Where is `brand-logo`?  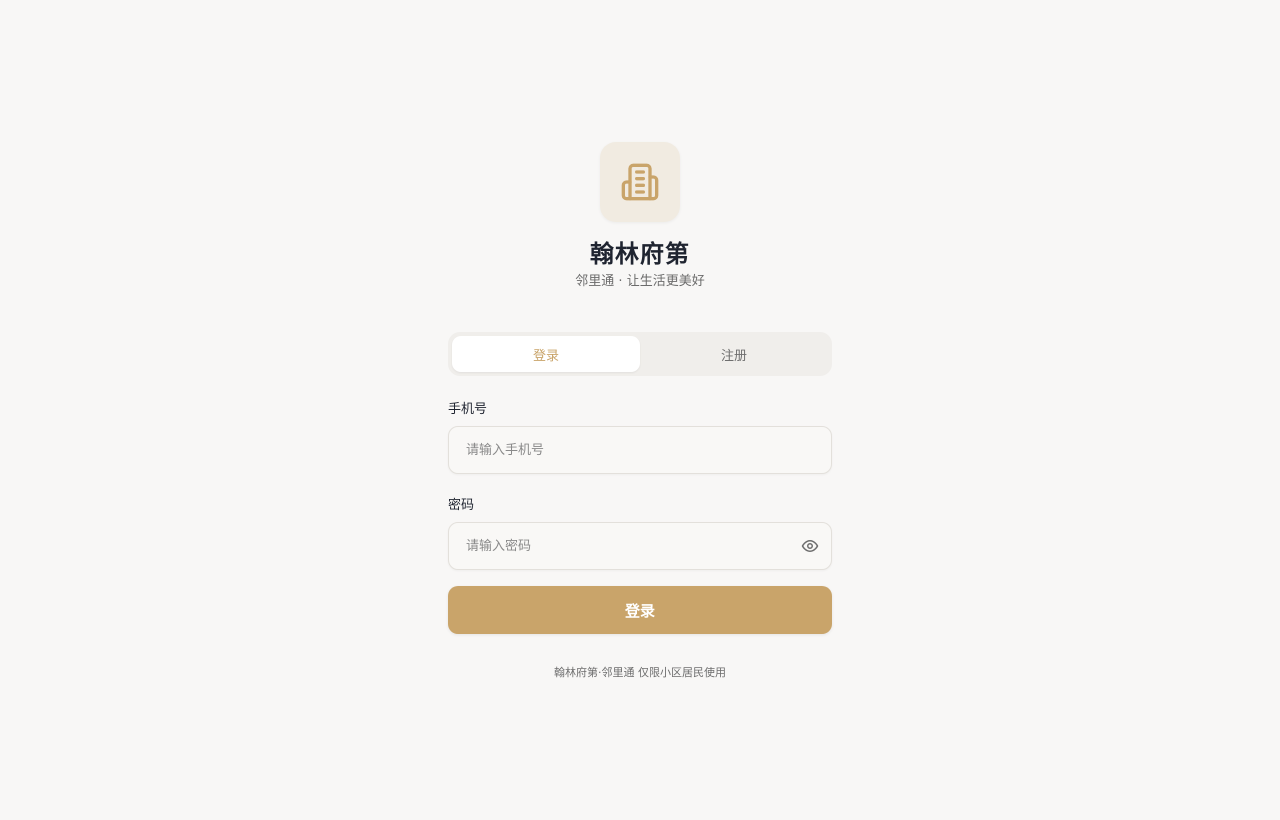
brand-logo is located at coordinates (640, 182).